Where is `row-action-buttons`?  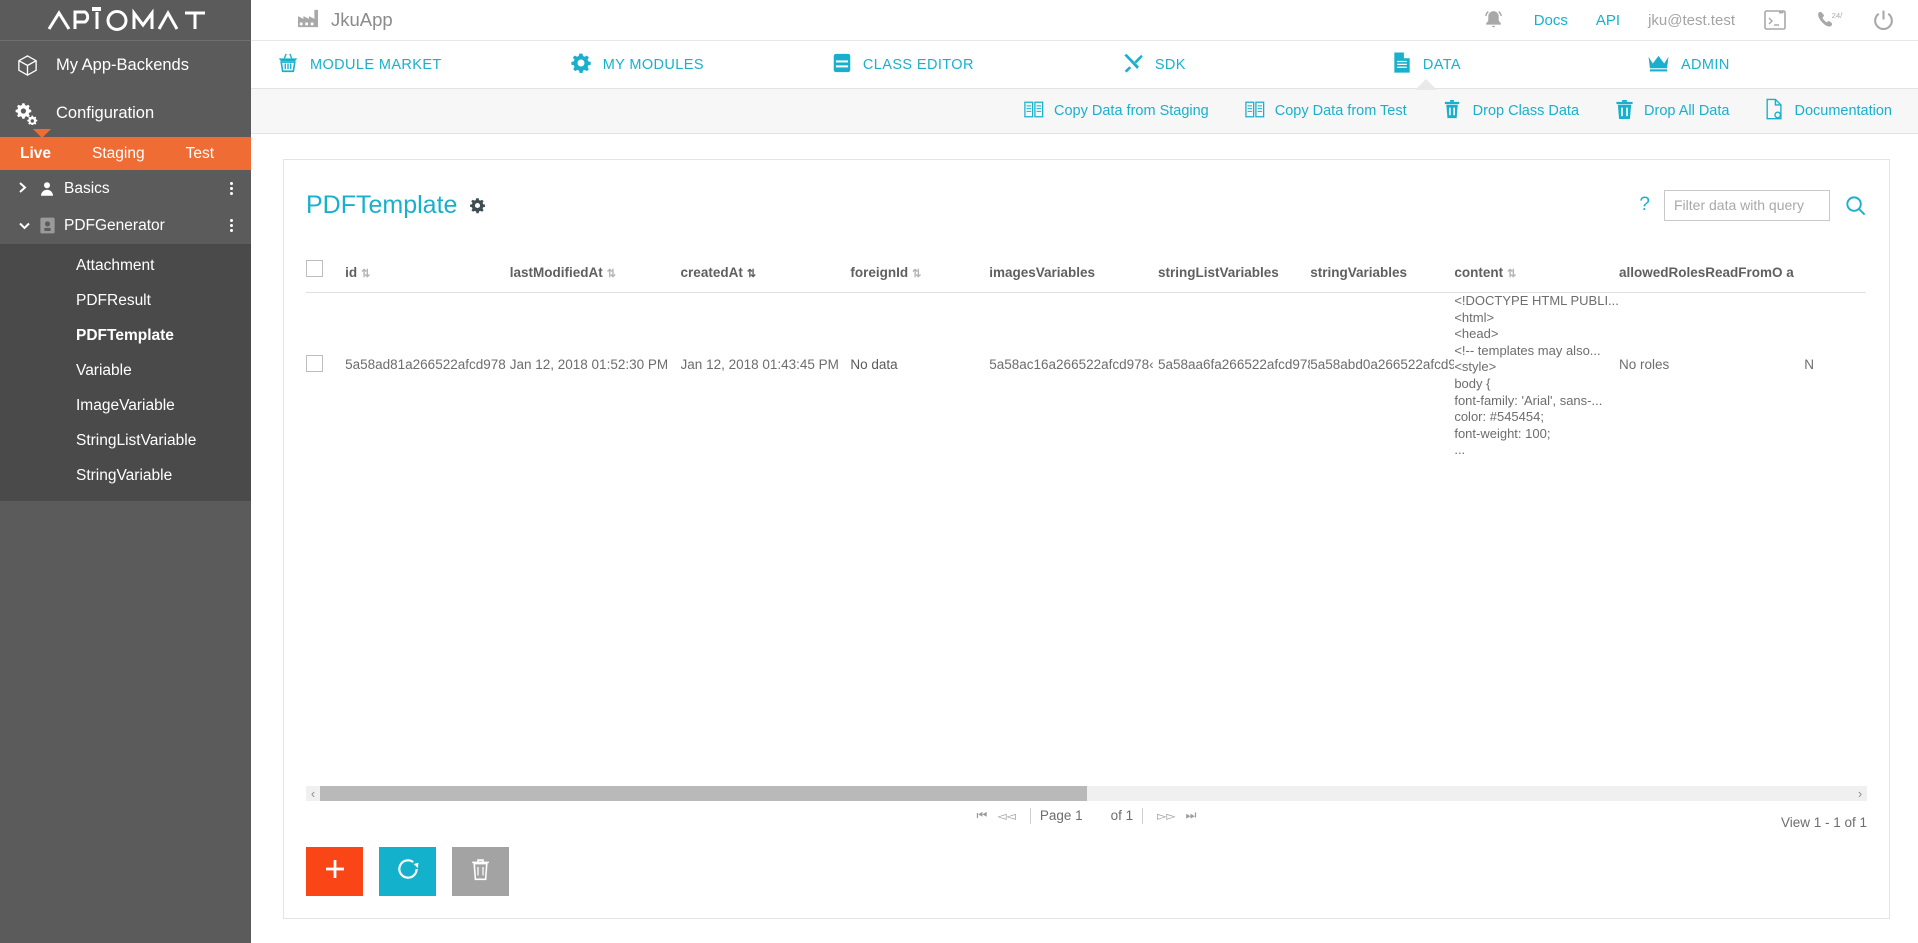
row-action-buttons is located at coordinates (407, 871).